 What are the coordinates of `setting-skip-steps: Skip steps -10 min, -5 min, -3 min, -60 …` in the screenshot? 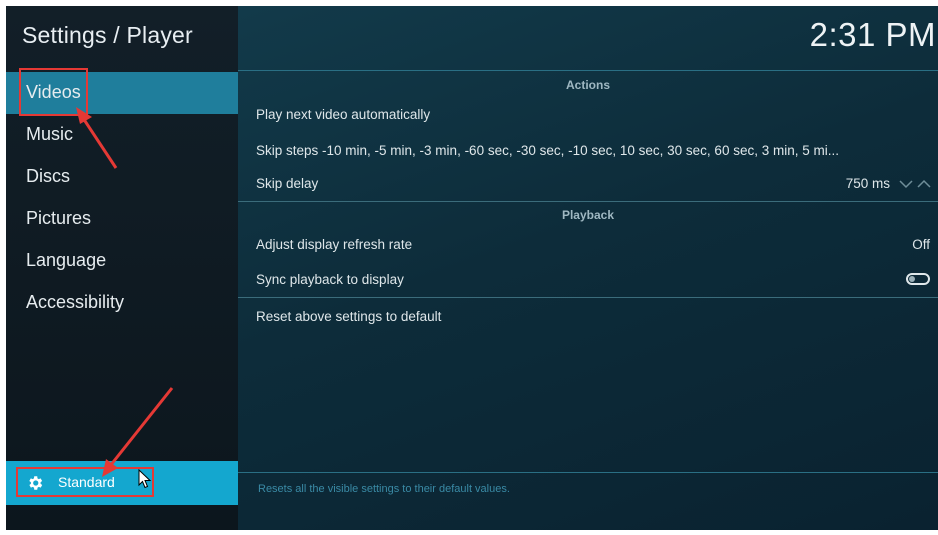 It's located at (595, 151).